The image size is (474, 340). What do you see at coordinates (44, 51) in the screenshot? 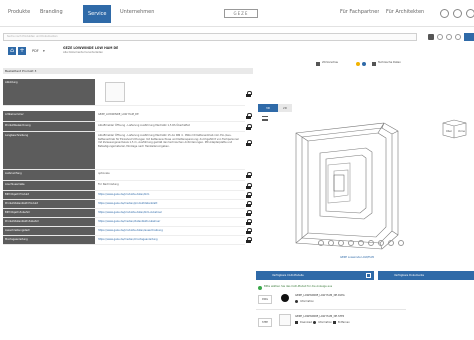
I see `chevron-down-icon: ▾` at bounding box center [44, 51].